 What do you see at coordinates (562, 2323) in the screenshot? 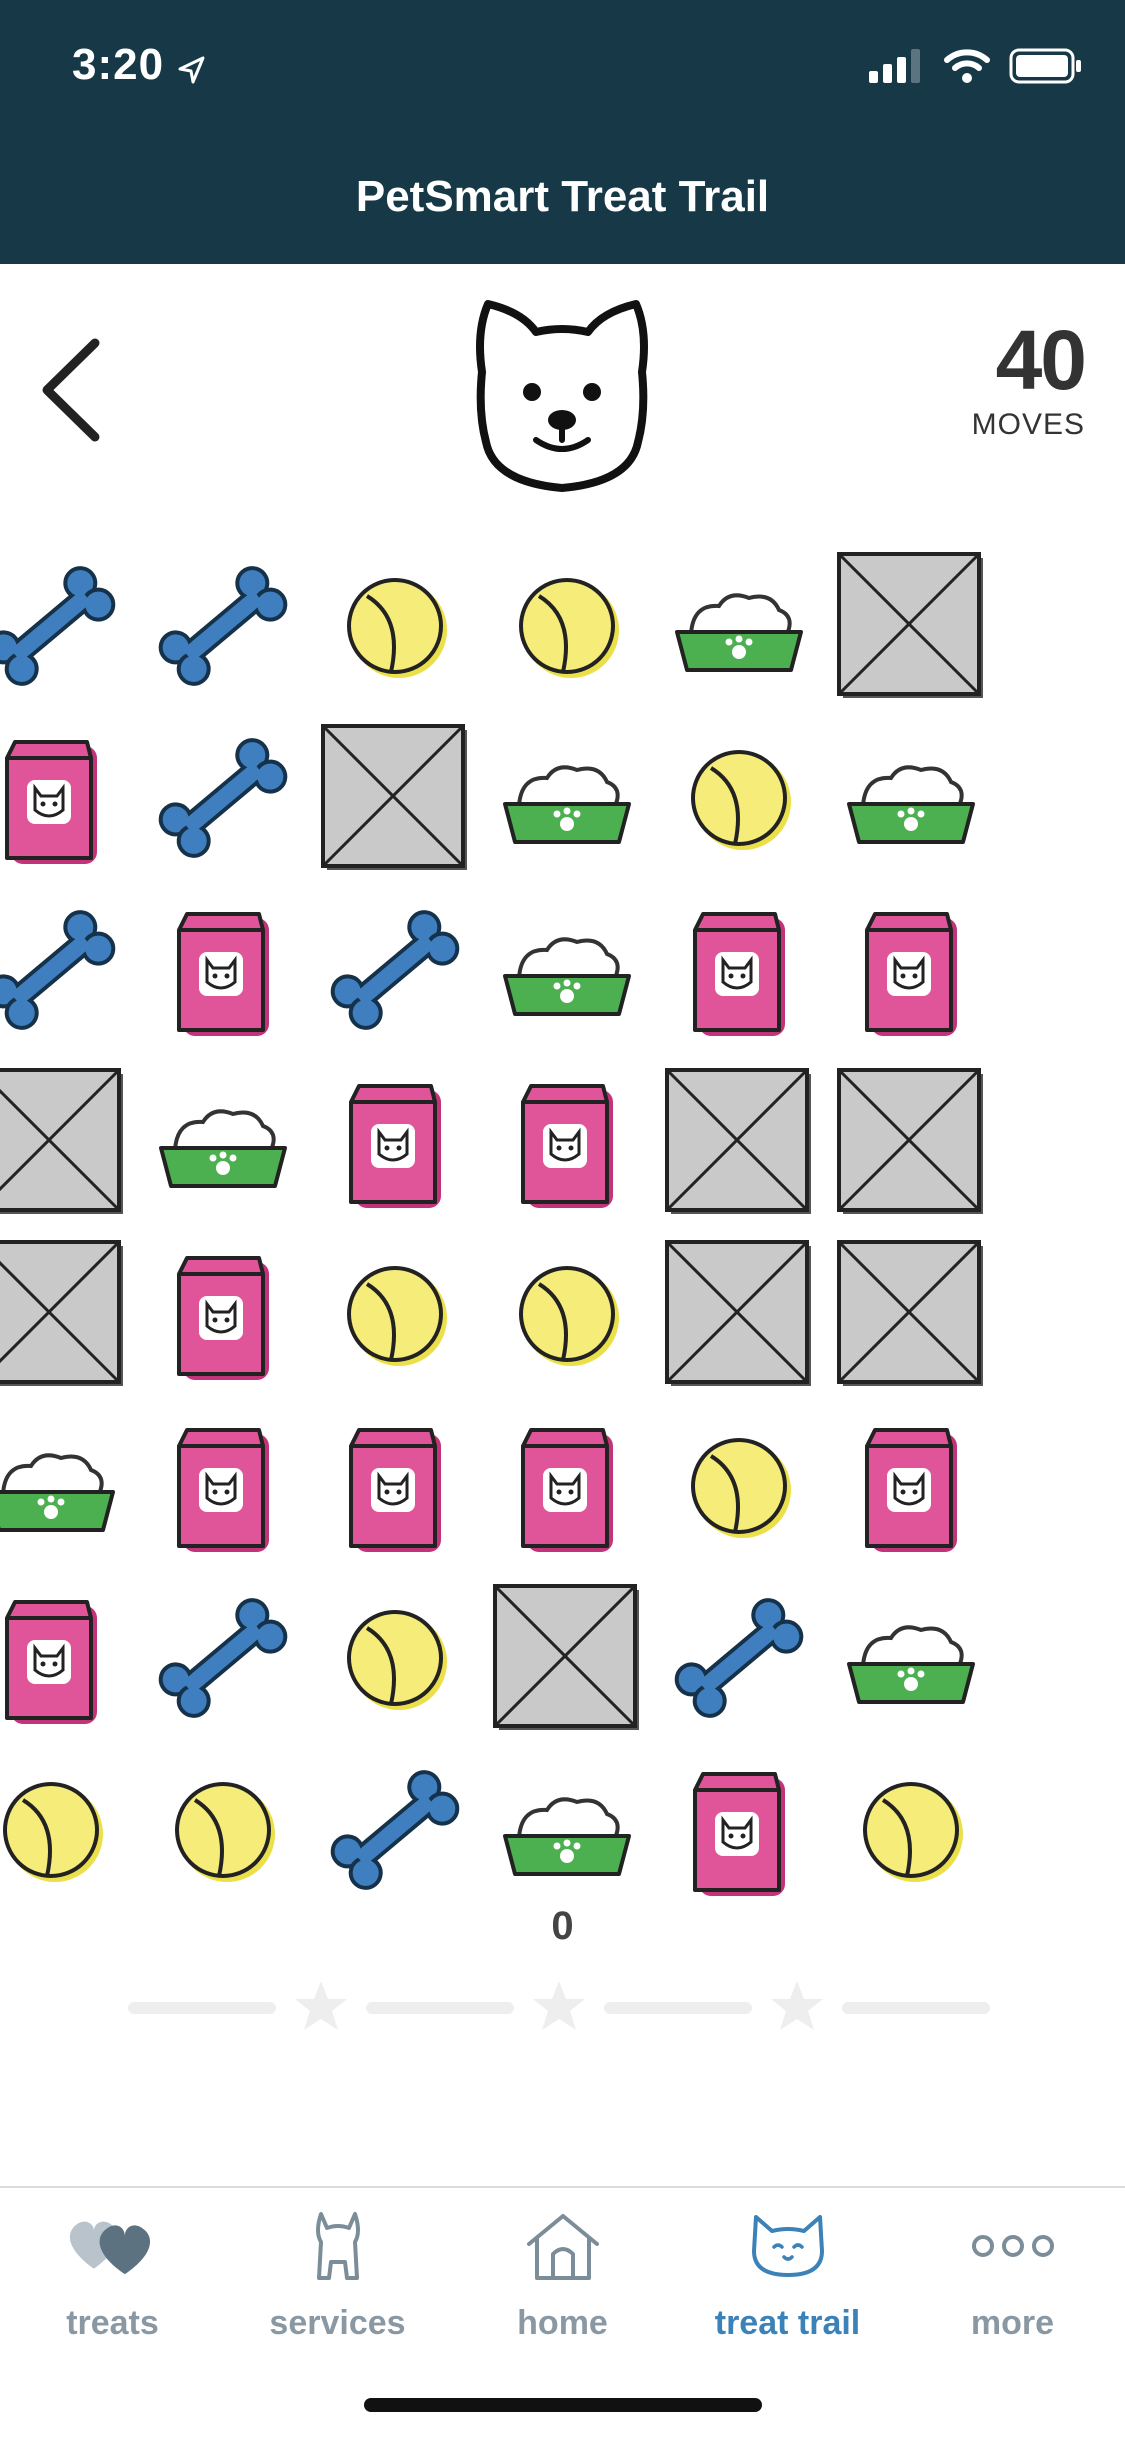
I see `tab-label: home` at bounding box center [562, 2323].